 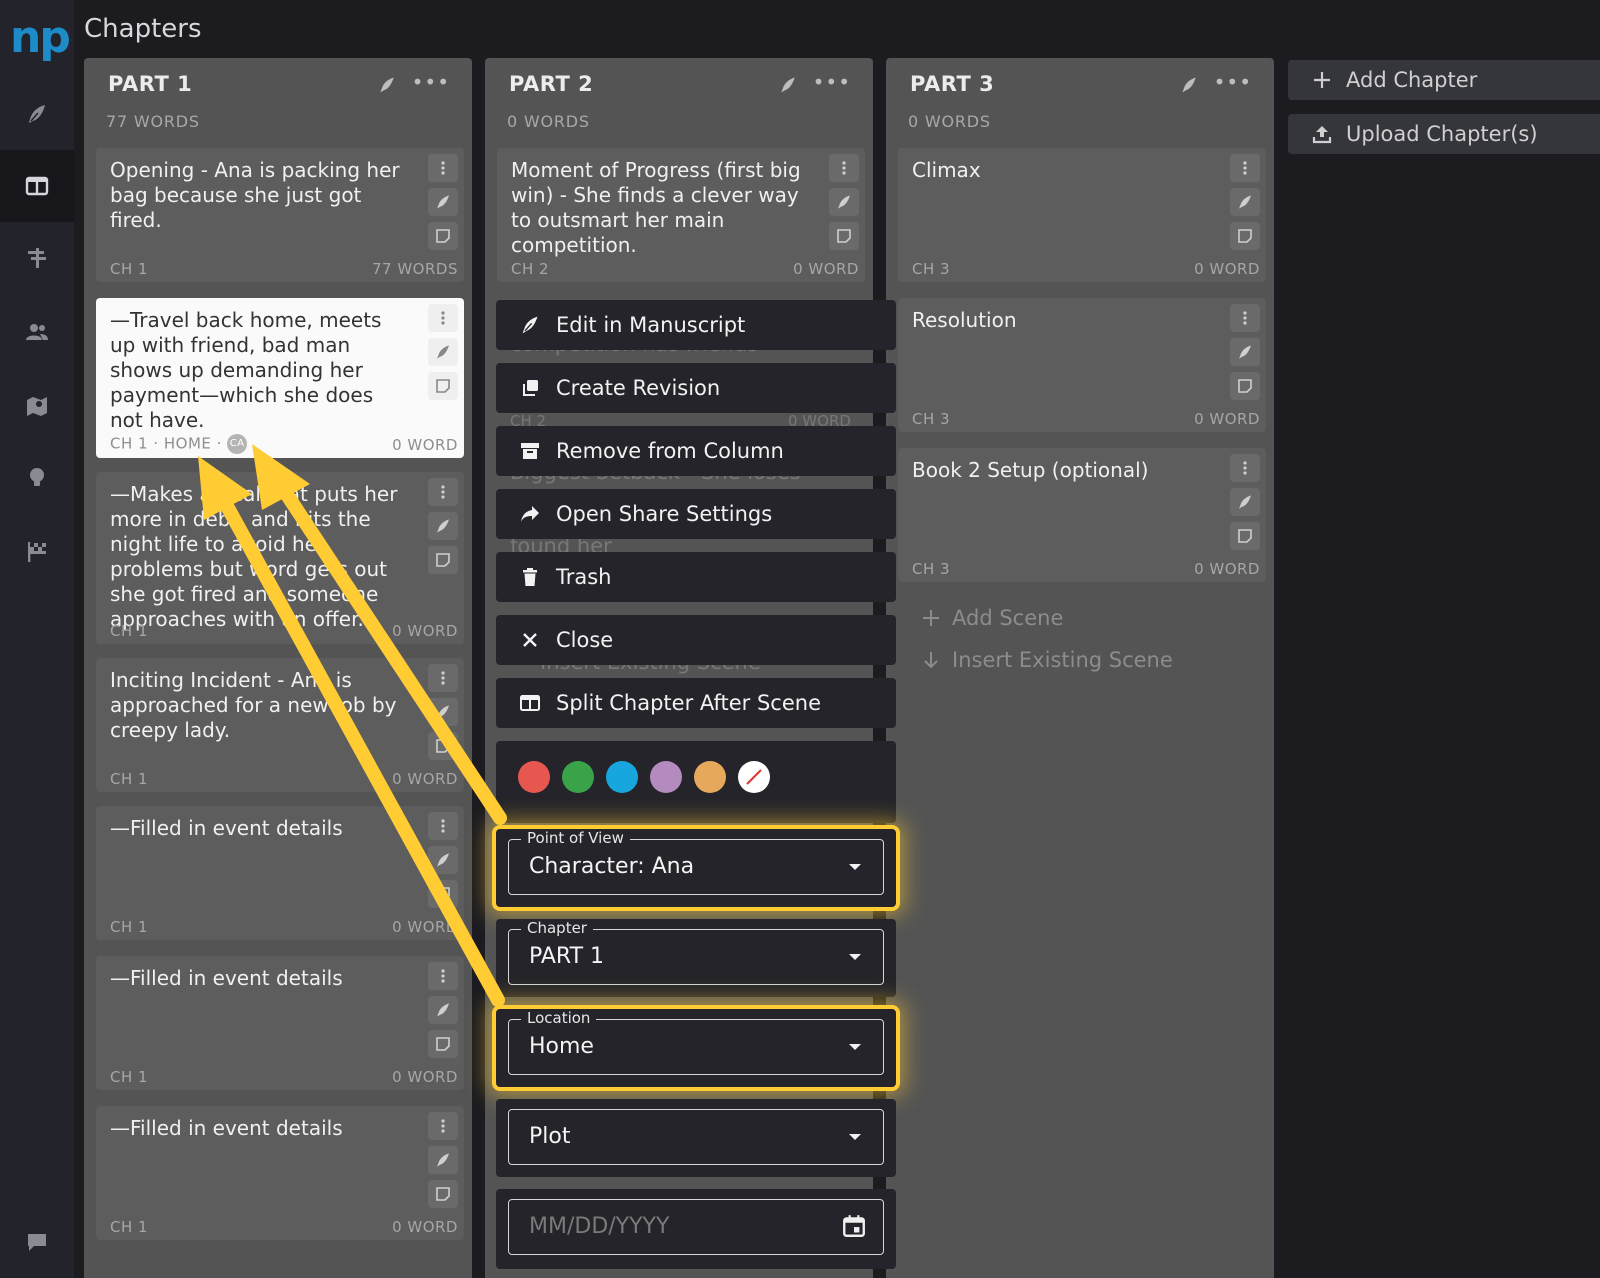 What do you see at coordinates (666, 777) in the screenshot?
I see `color-swatch-purple` at bounding box center [666, 777].